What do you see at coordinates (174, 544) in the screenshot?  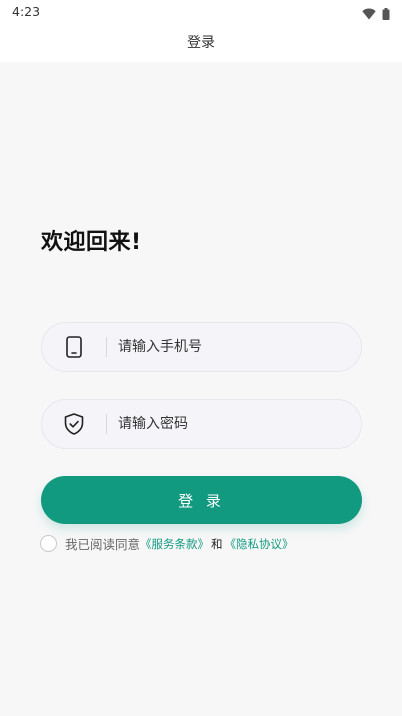 I see `service-terms-link: 《服务条款》` at bounding box center [174, 544].